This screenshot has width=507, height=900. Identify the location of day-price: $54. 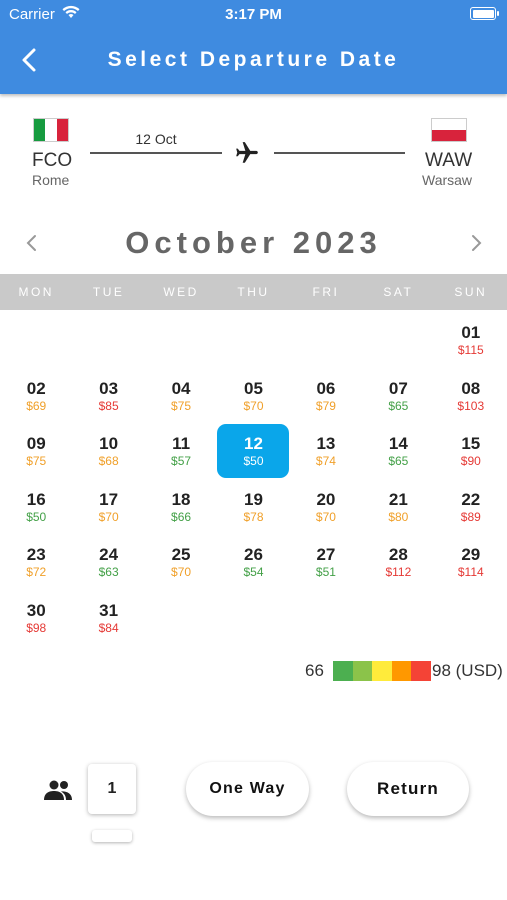
(253, 572).